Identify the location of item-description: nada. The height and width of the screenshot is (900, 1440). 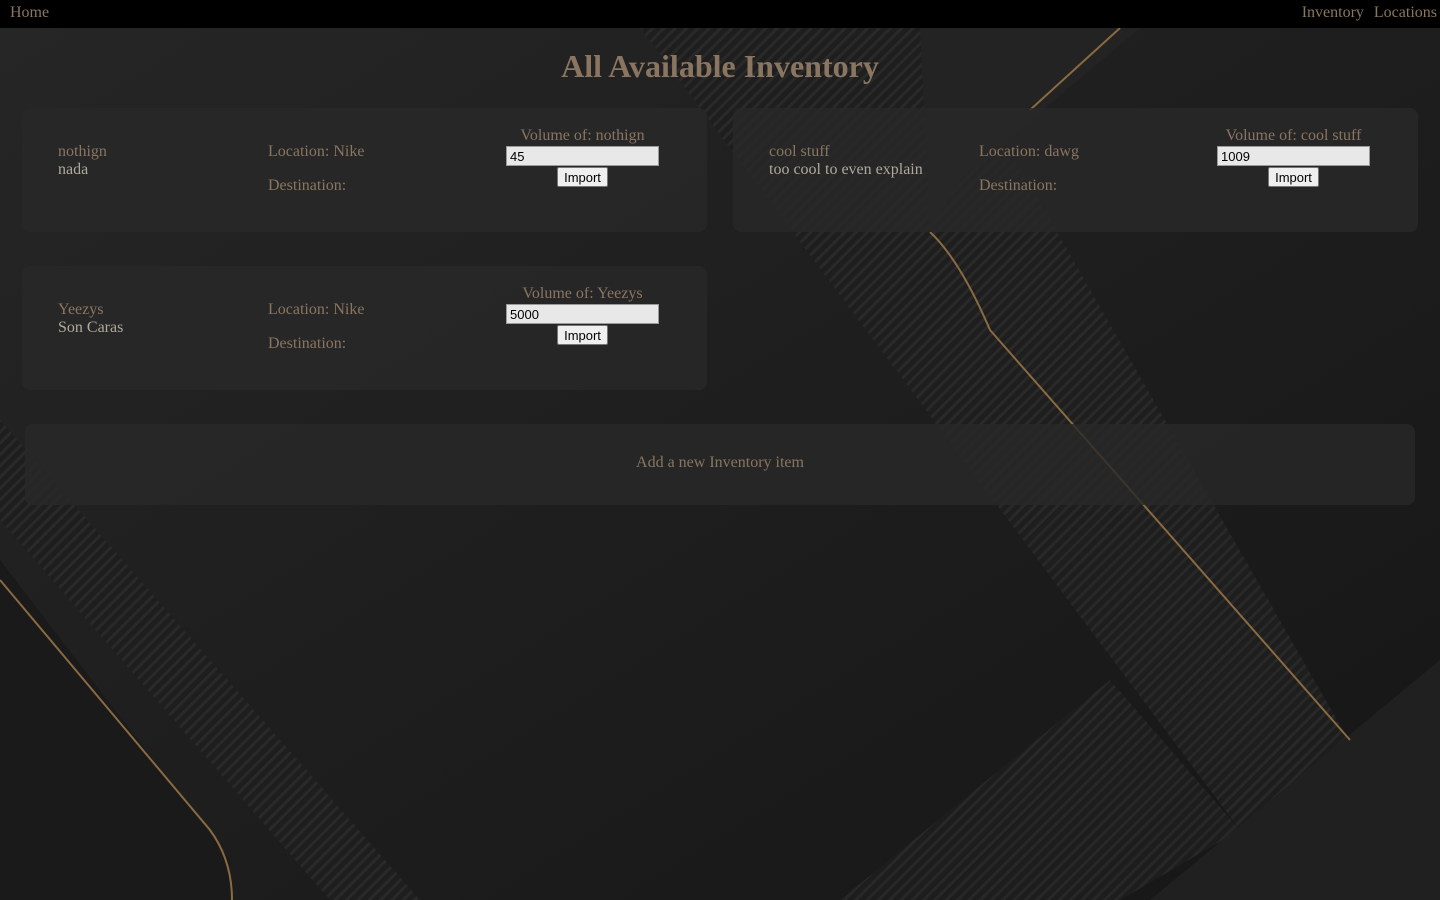
(73, 169).